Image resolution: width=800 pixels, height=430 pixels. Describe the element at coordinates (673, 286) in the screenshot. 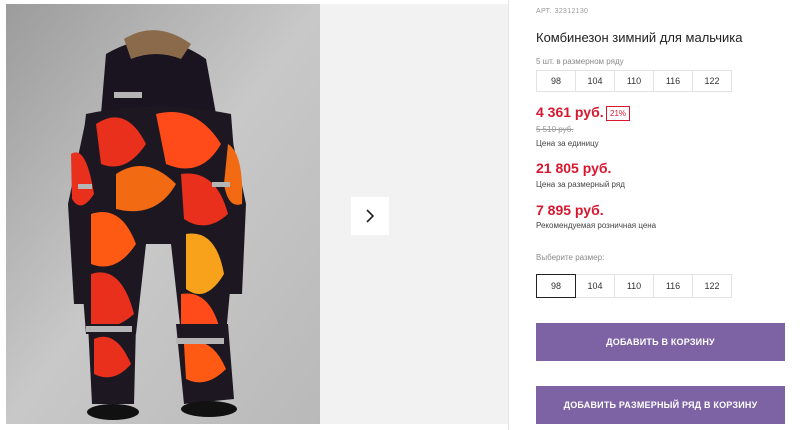

I see `size-option-116: 116` at that location.